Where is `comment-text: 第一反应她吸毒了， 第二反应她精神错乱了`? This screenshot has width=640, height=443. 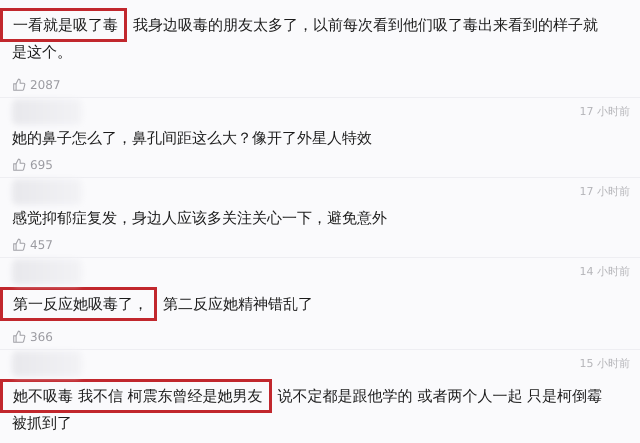
comment-text: 第一反应她吸毒了， 第二反应她精神错乱了 is located at coordinates (315, 304).